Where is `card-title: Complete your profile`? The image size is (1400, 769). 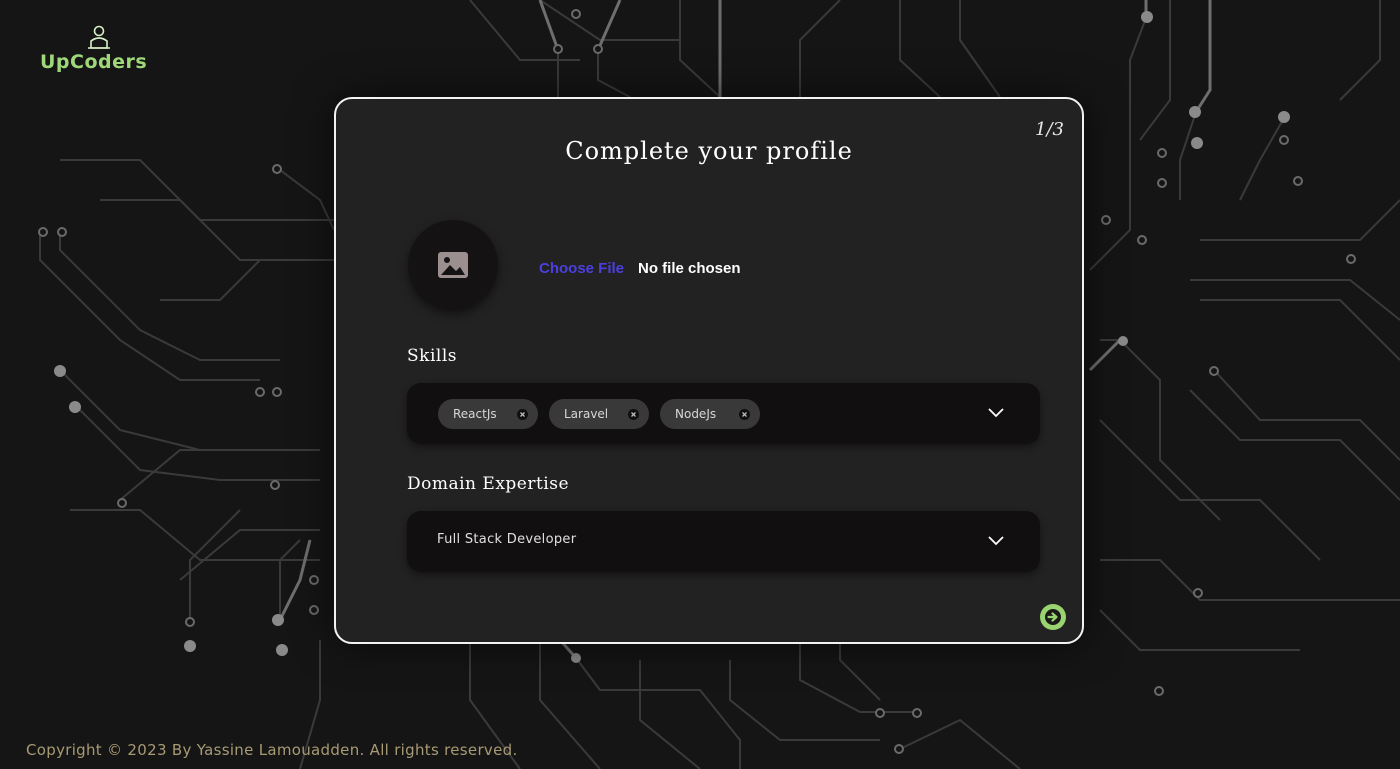
card-title: Complete your profile is located at coordinates (709, 151).